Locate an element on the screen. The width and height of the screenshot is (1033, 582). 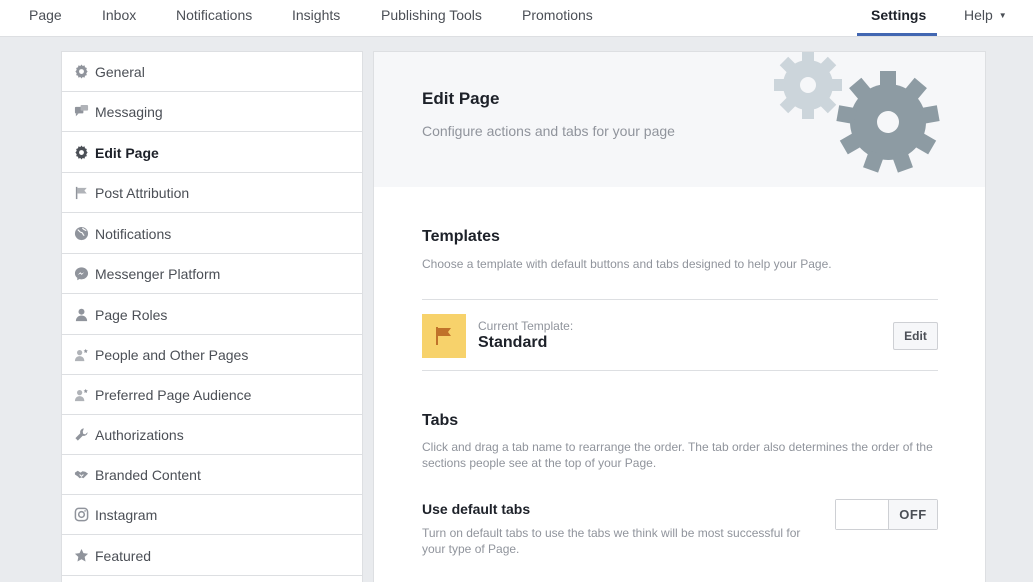
nav-inbox: Inbox is located at coordinates (119, 18).